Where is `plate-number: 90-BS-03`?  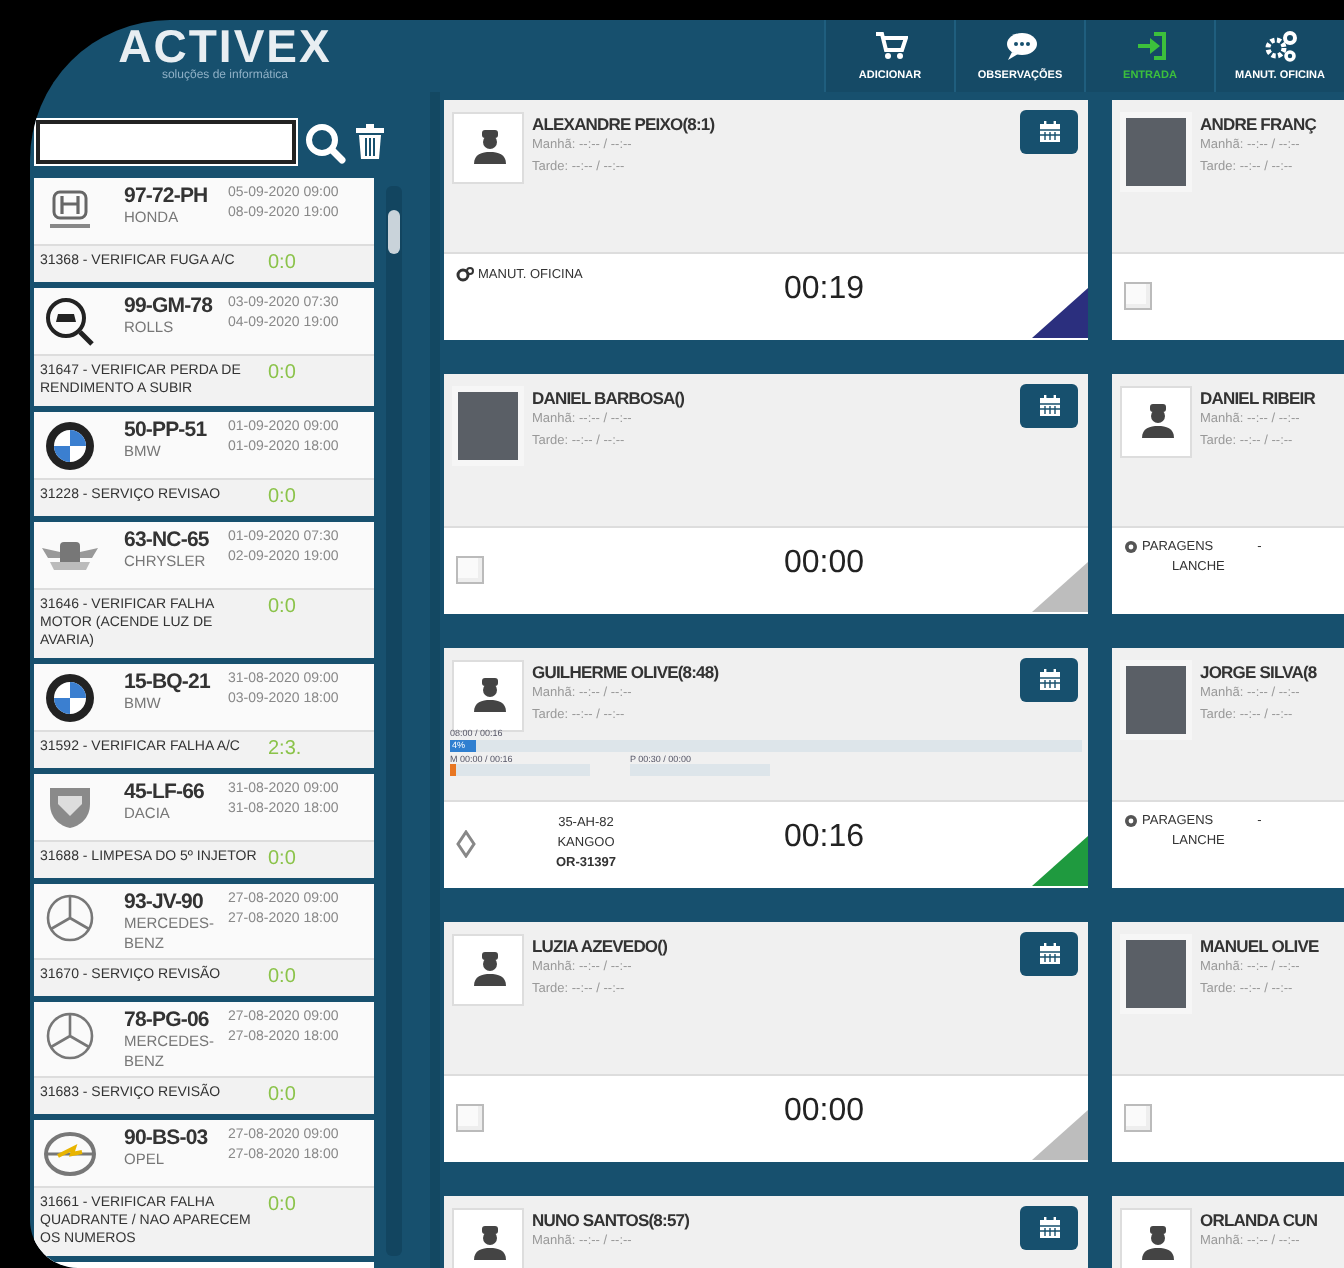
plate-number: 90-BS-03 is located at coordinates (167, 1138).